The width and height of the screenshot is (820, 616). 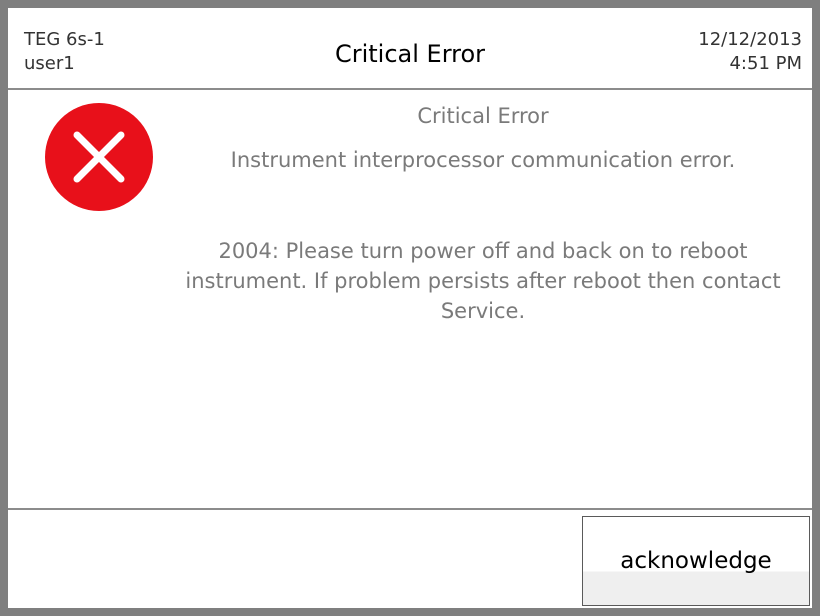 I want to click on error-x-icon, so click(x=99, y=157).